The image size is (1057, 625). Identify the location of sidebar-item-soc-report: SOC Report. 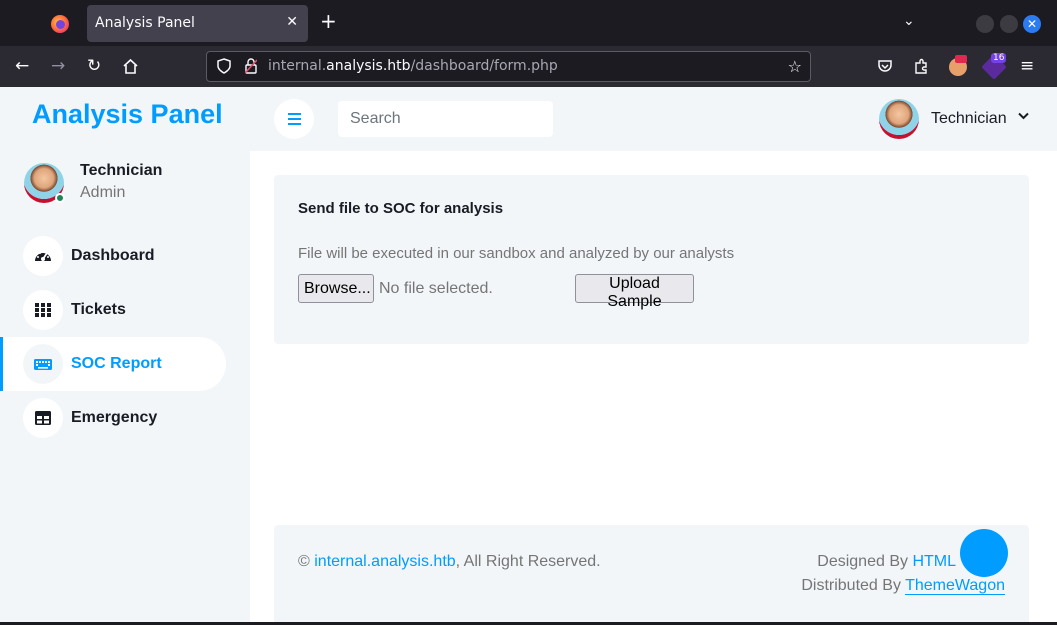
(113, 364).